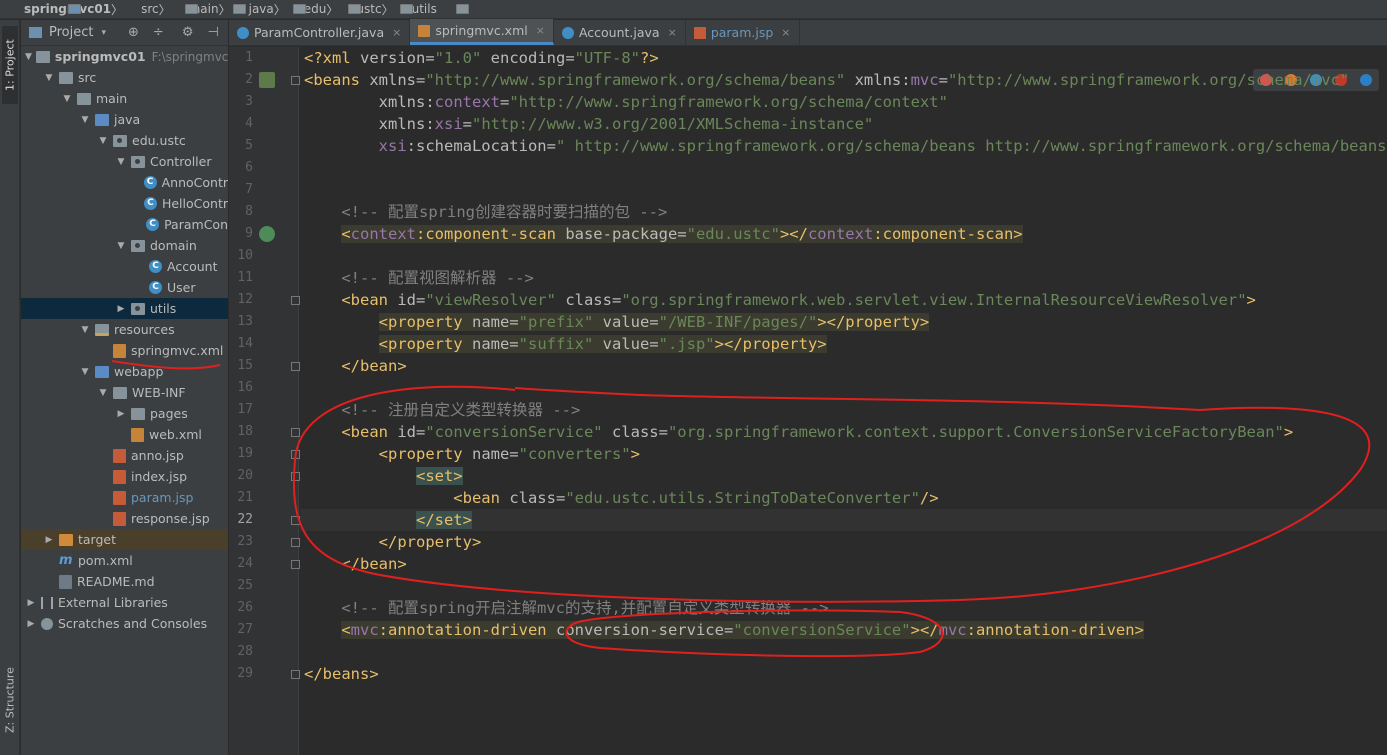  What do you see at coordinates (124, 98) in the screenshot?
I see `tree-item: ▼ main` at bounding box center [124, 98].